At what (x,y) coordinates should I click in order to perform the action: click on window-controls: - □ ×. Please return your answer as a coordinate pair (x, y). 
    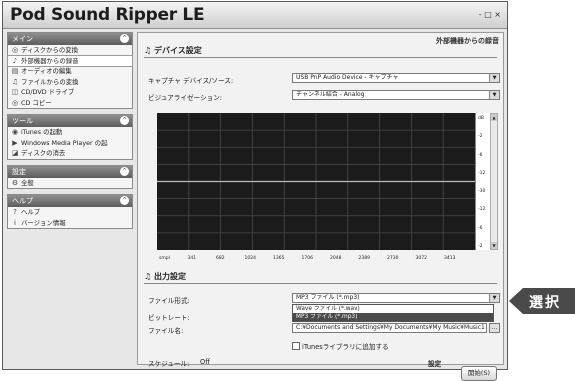
    Looking at the image, I should click on (490, 14).